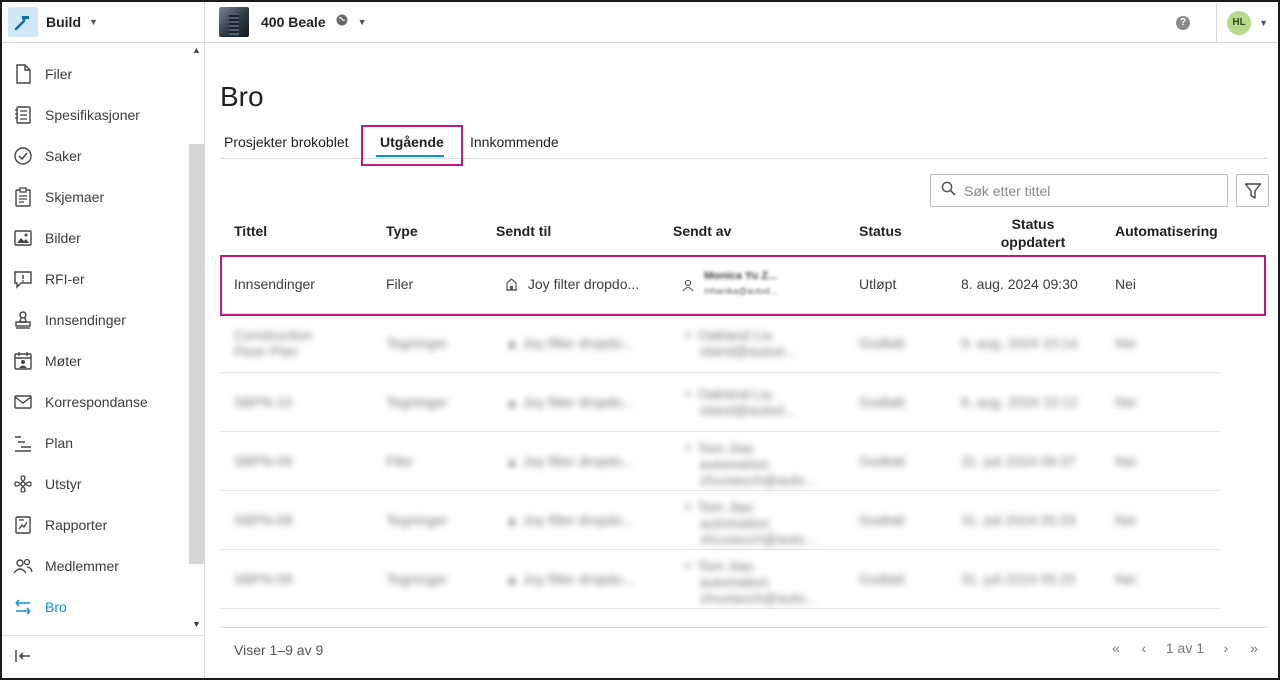  I want to click on sidebar-item-filer: Filer, so click(95, 73).